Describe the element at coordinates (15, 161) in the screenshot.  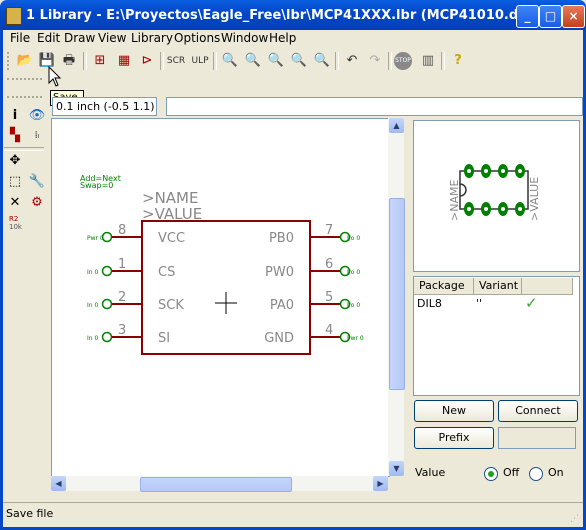
I see `move-icon: ✥` at that location.